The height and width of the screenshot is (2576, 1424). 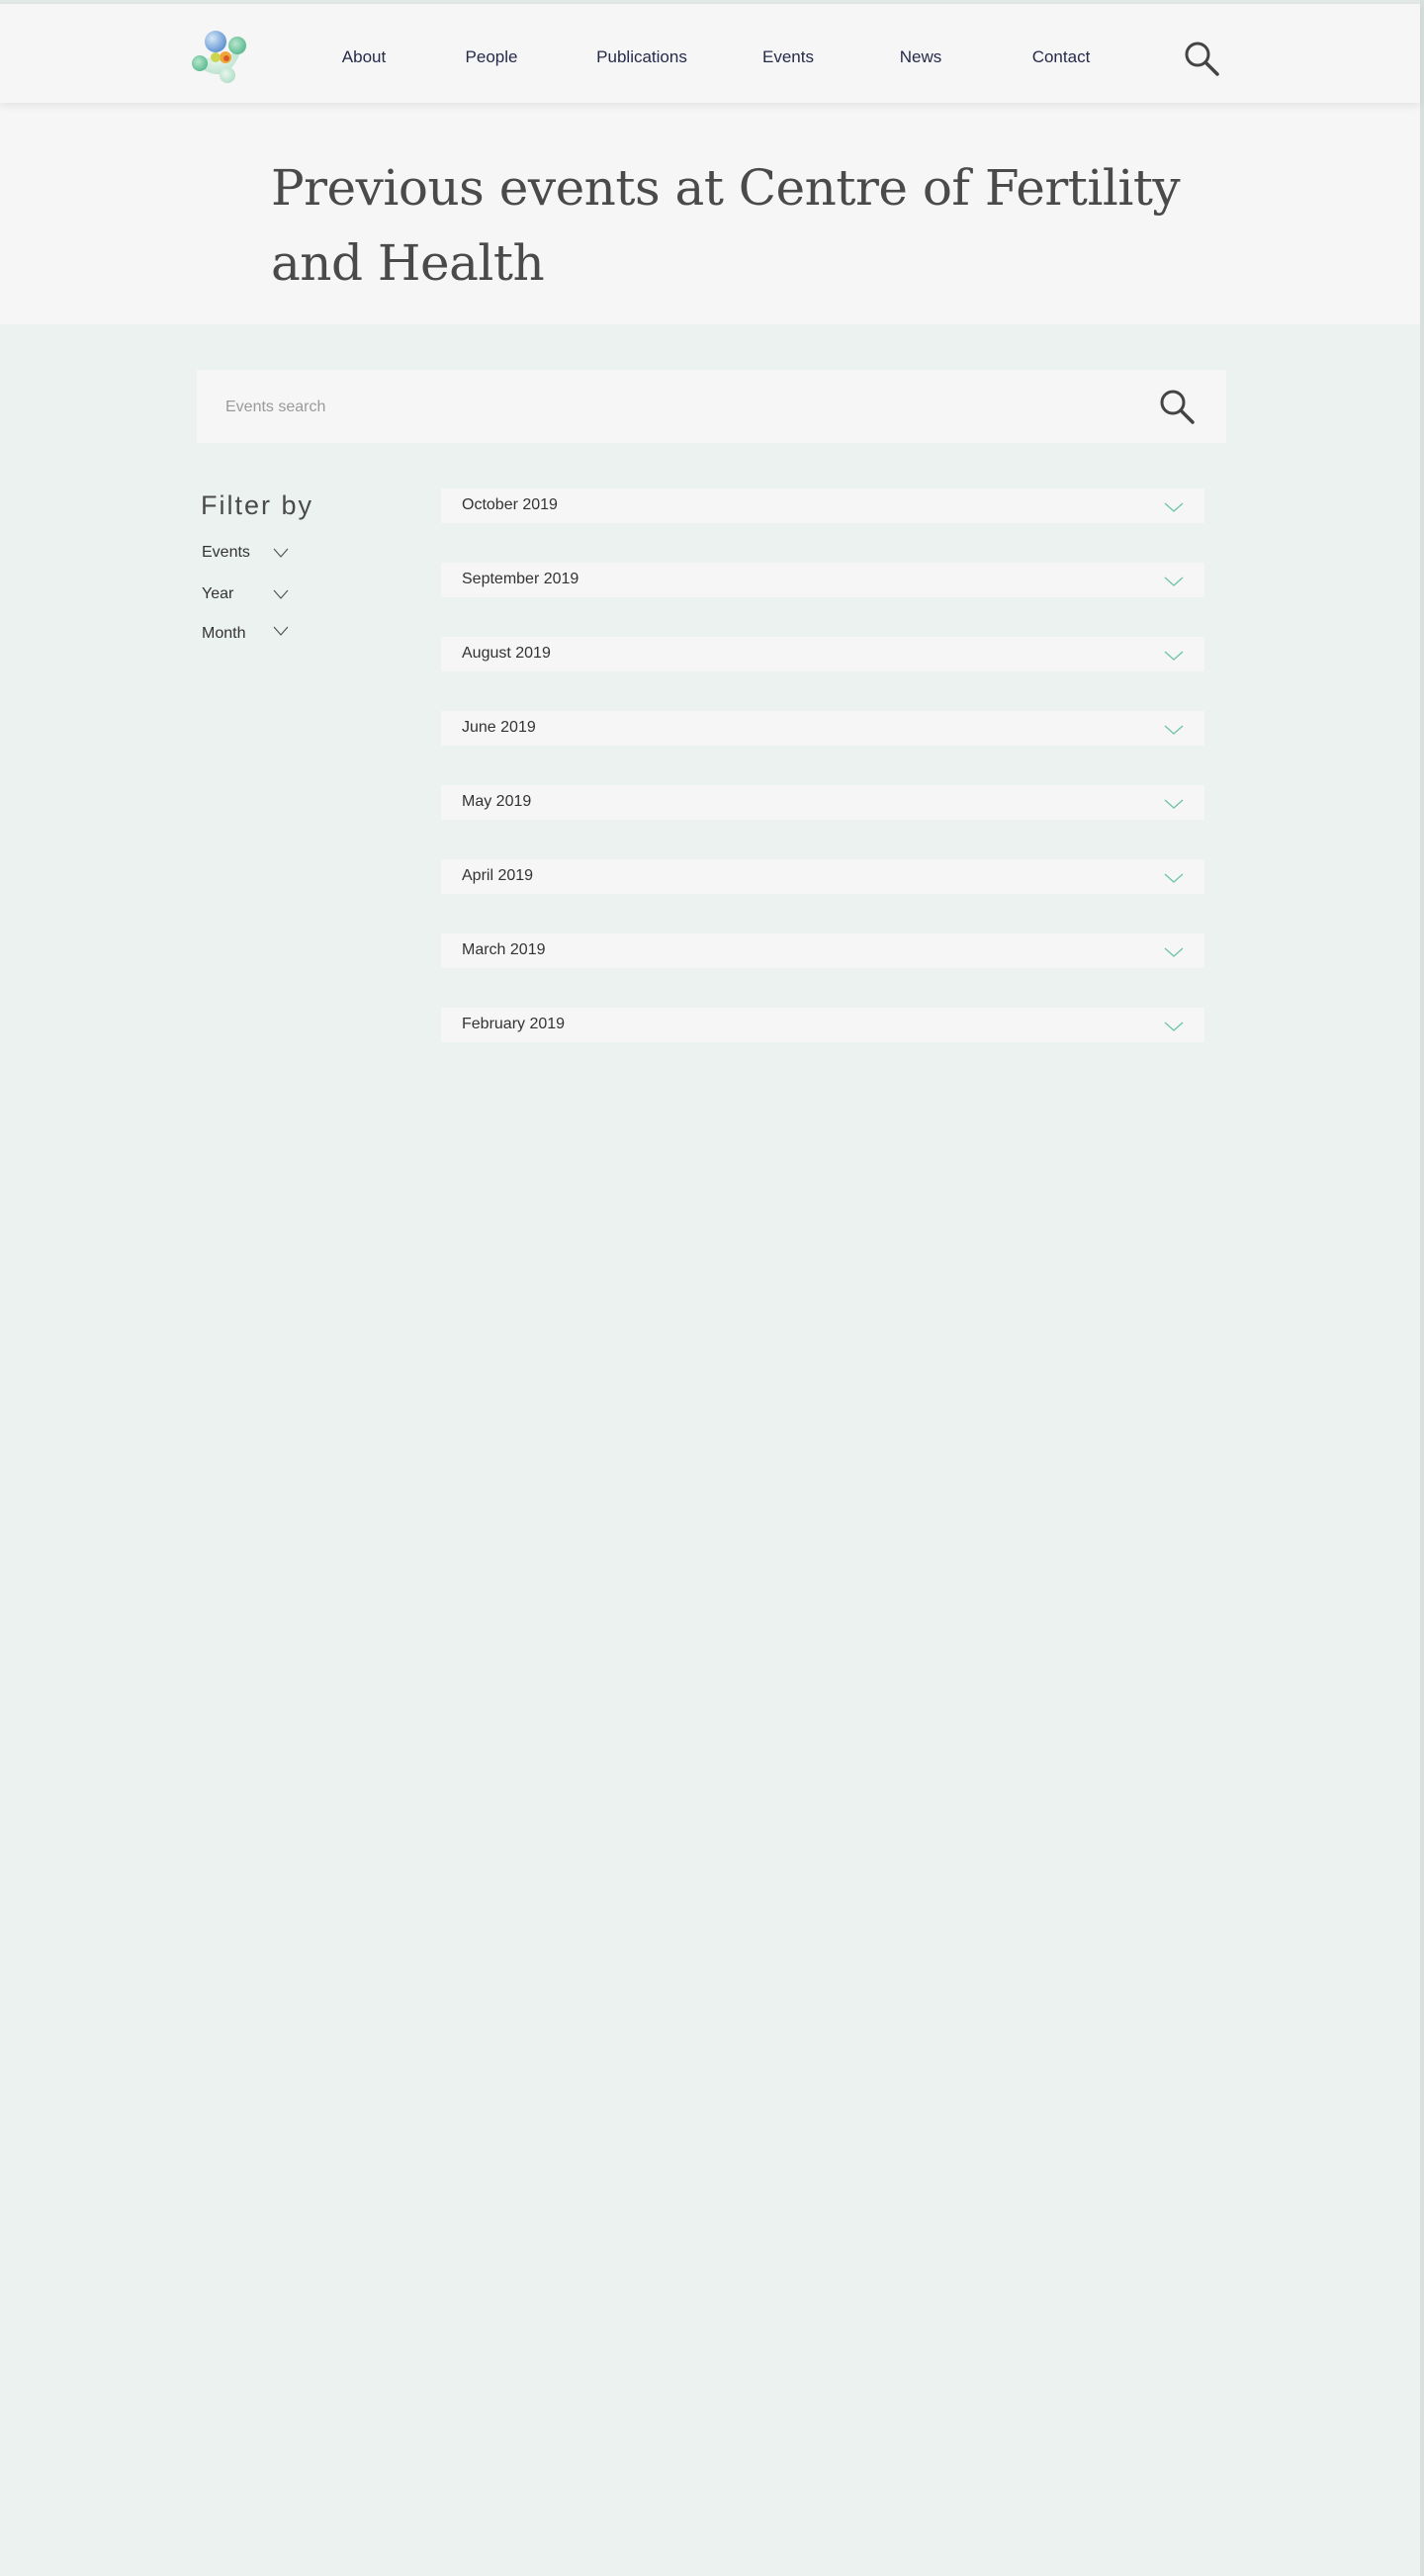 I want to click on filter-year: Year, so click(x=257, y=595).